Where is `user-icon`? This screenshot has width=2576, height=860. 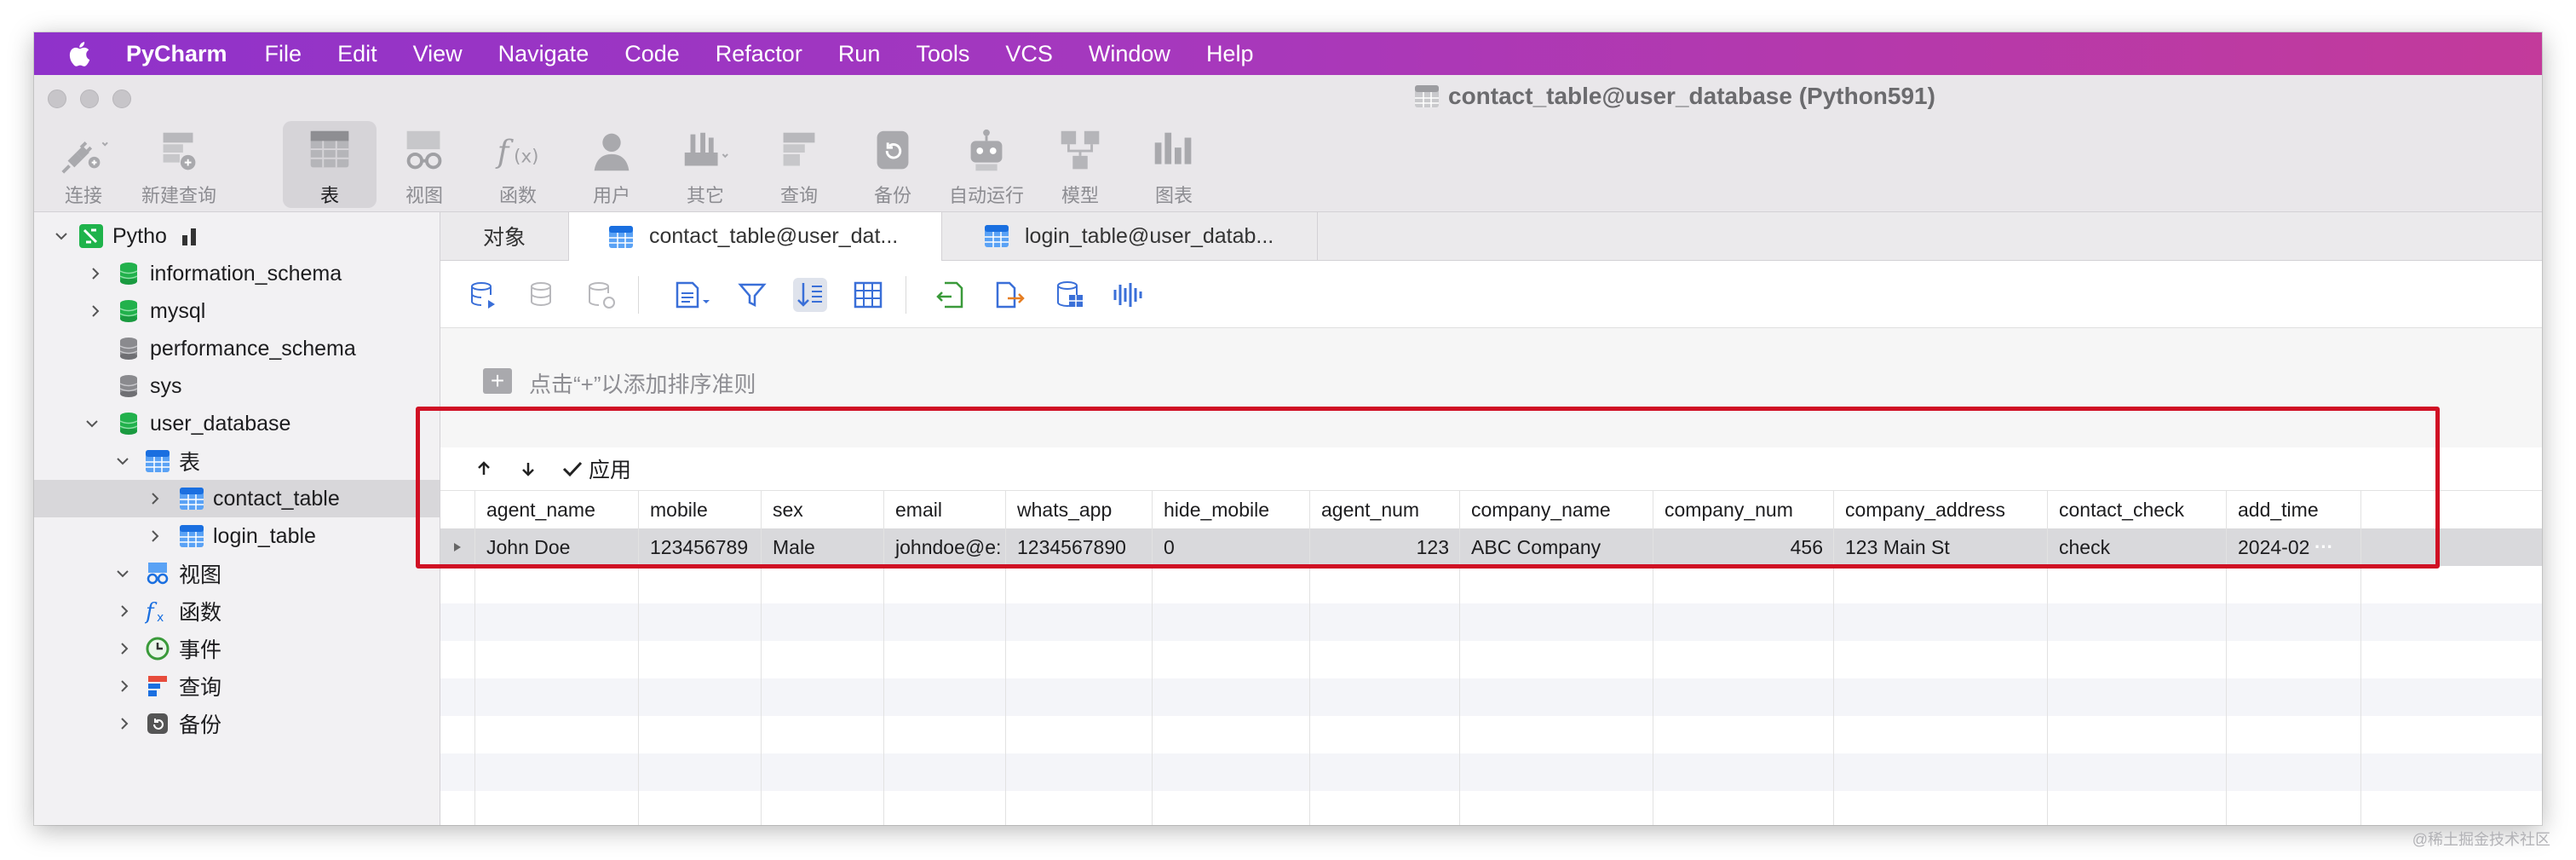 user-icon is located at coordinates (612, 152).